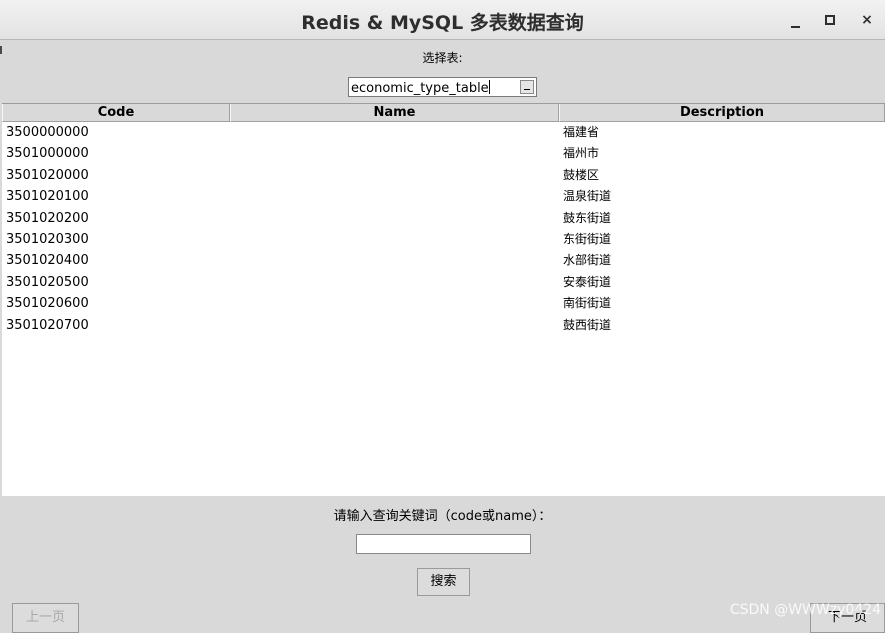  Describe the element at coordinates (47, 239) in the screenshot. I see `cell-code: 3501020300` at that location.